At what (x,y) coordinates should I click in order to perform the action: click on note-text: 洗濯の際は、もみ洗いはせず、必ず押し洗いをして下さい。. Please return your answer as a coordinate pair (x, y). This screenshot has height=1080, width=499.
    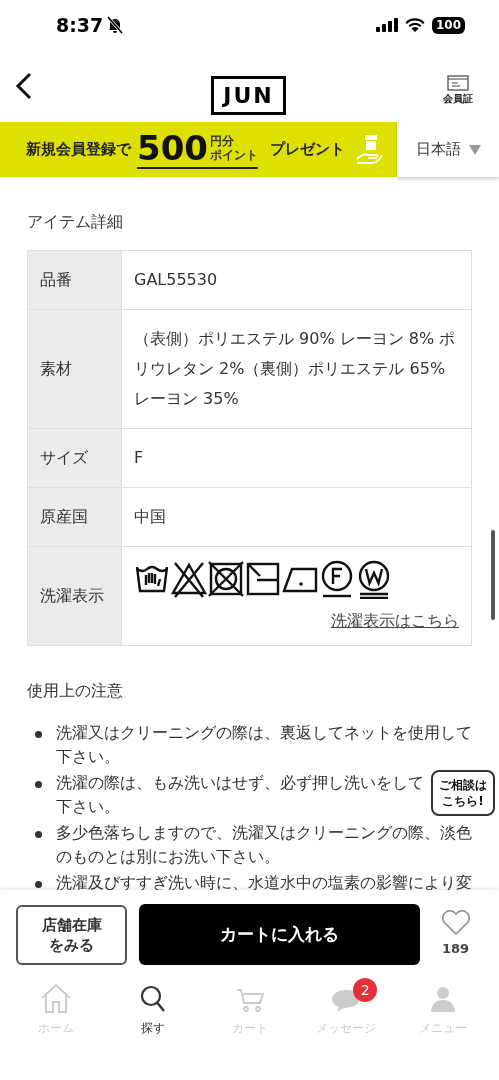
    Looking at the image, I should click on (240, 795).